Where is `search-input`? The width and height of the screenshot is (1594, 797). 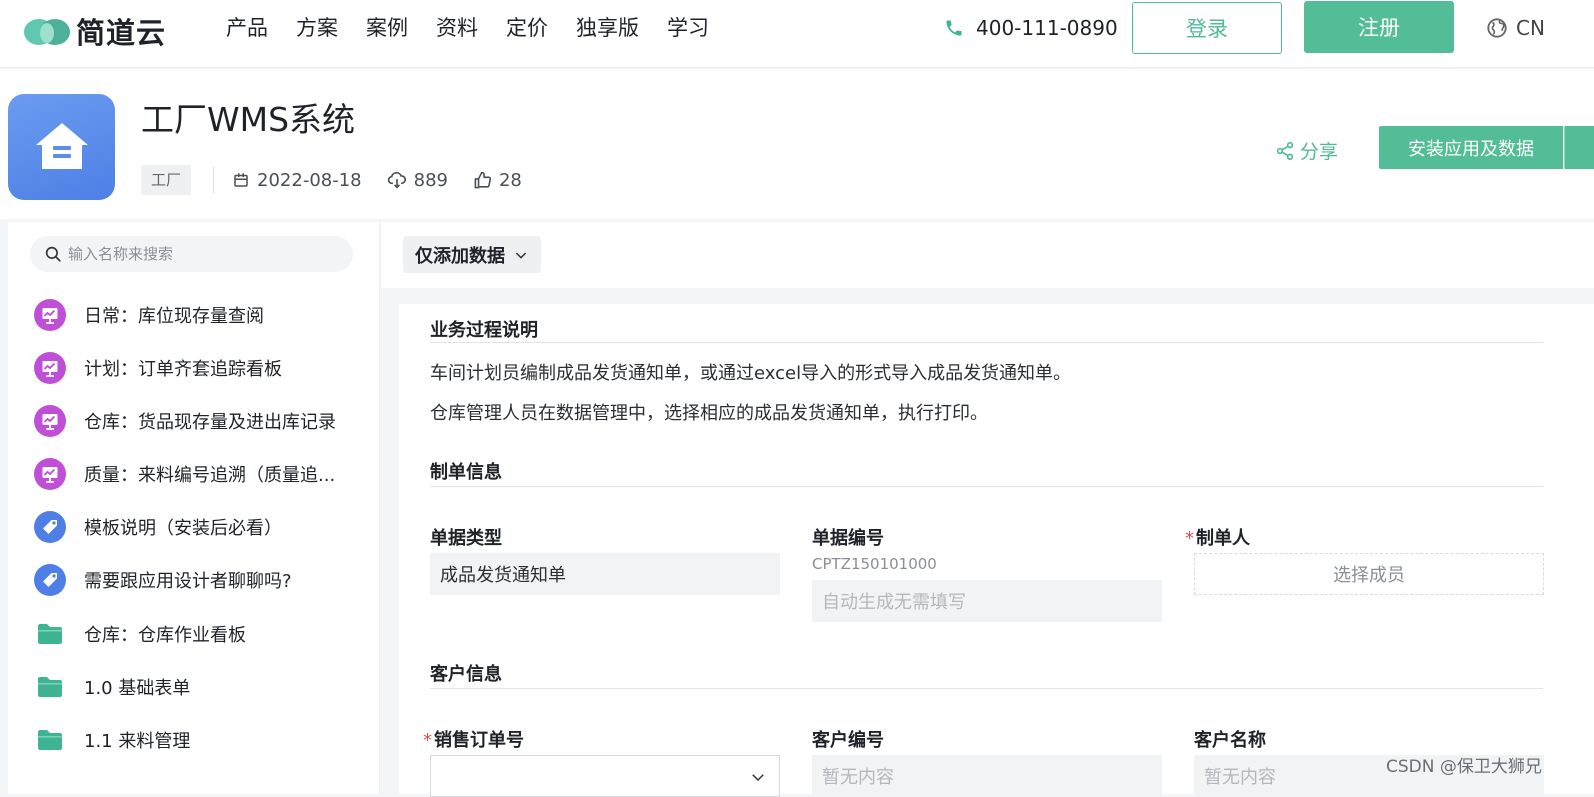 search-input is located at coordinates (198, 254).